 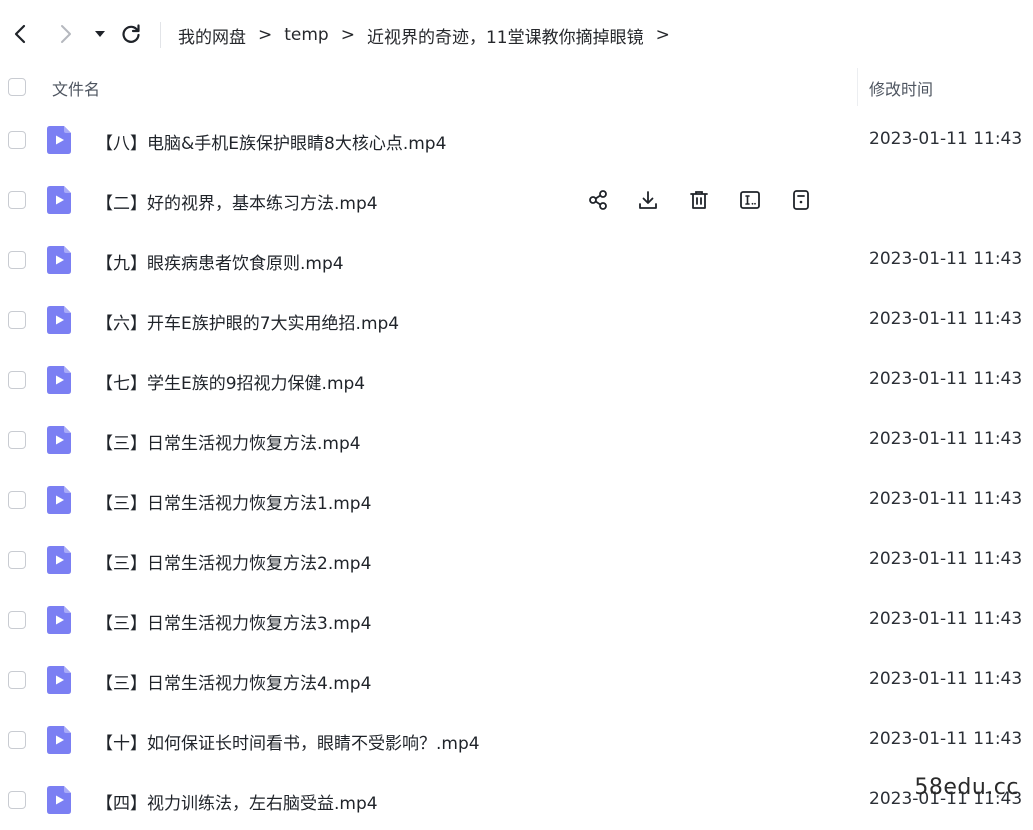 I want to click on file-name: 【三】日常生活视力恢复方法1.mp4, so click(x=233, y=501).